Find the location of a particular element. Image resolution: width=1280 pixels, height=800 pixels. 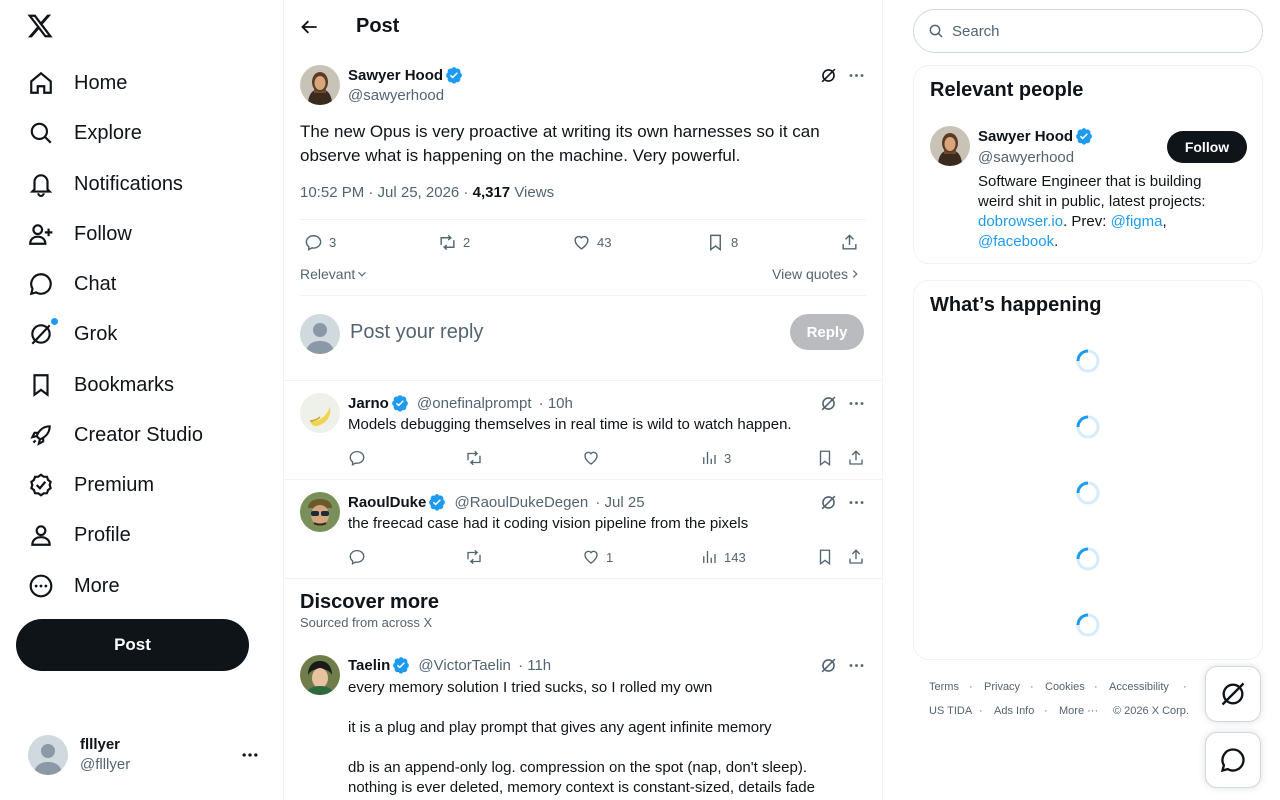

sort-replies-dropdown: Relevant is located at coordinates (334, 274).